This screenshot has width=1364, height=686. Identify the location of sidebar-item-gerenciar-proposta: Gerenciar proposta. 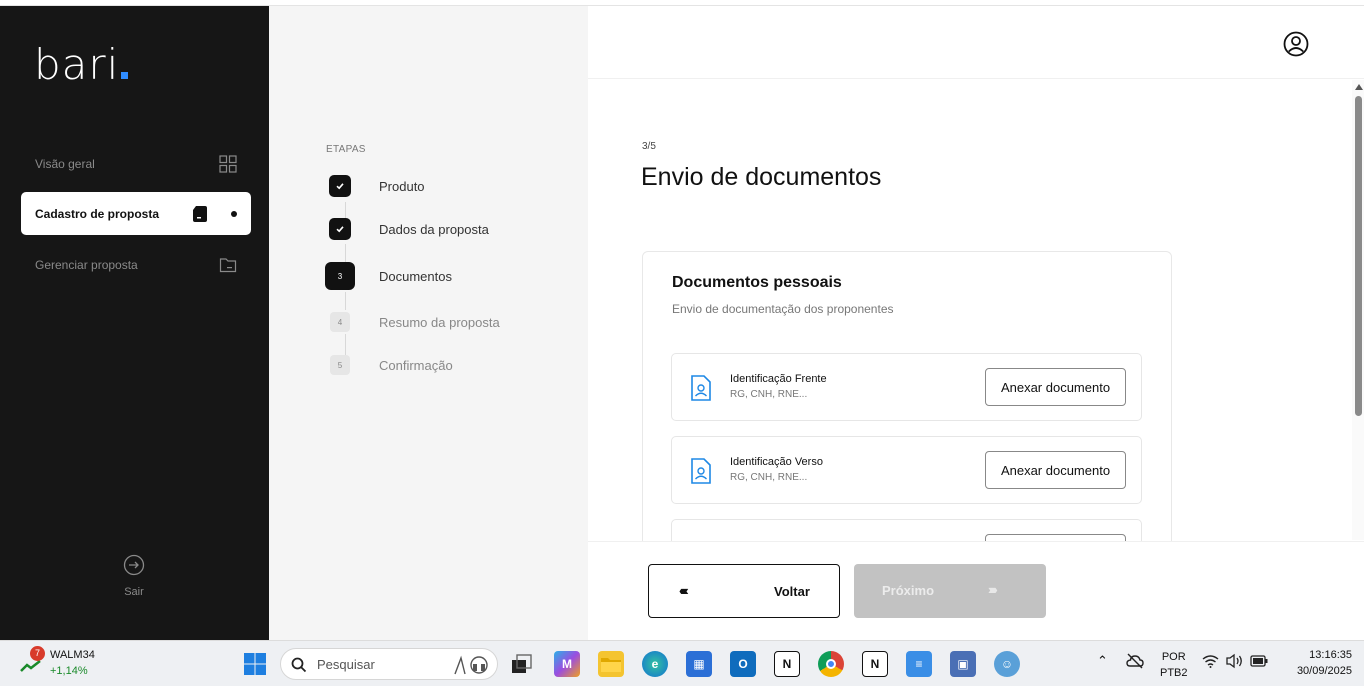
(136, 264).